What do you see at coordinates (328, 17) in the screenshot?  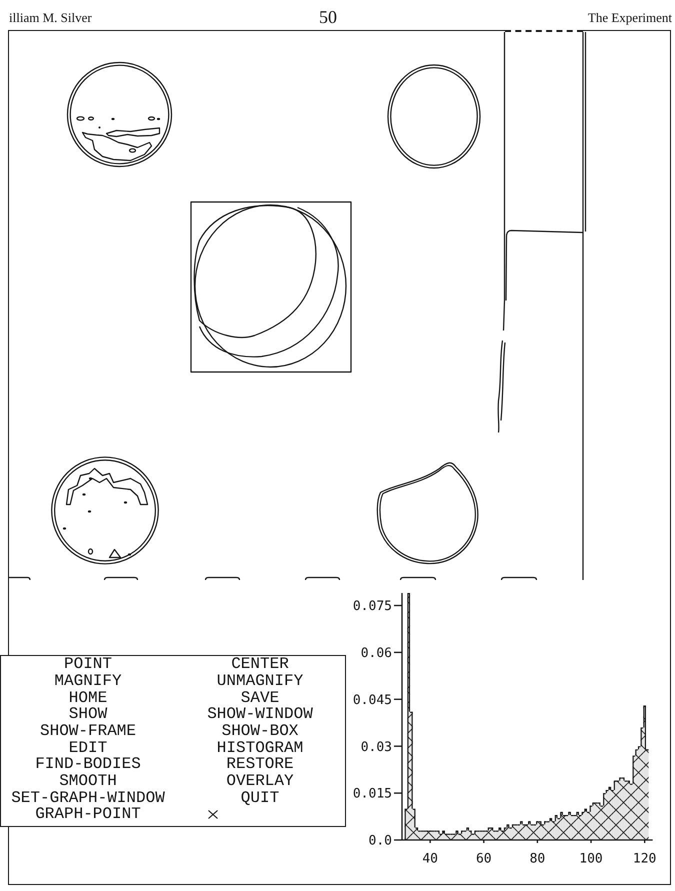 I see `page-number: 50` at bounding box center [328, 17].